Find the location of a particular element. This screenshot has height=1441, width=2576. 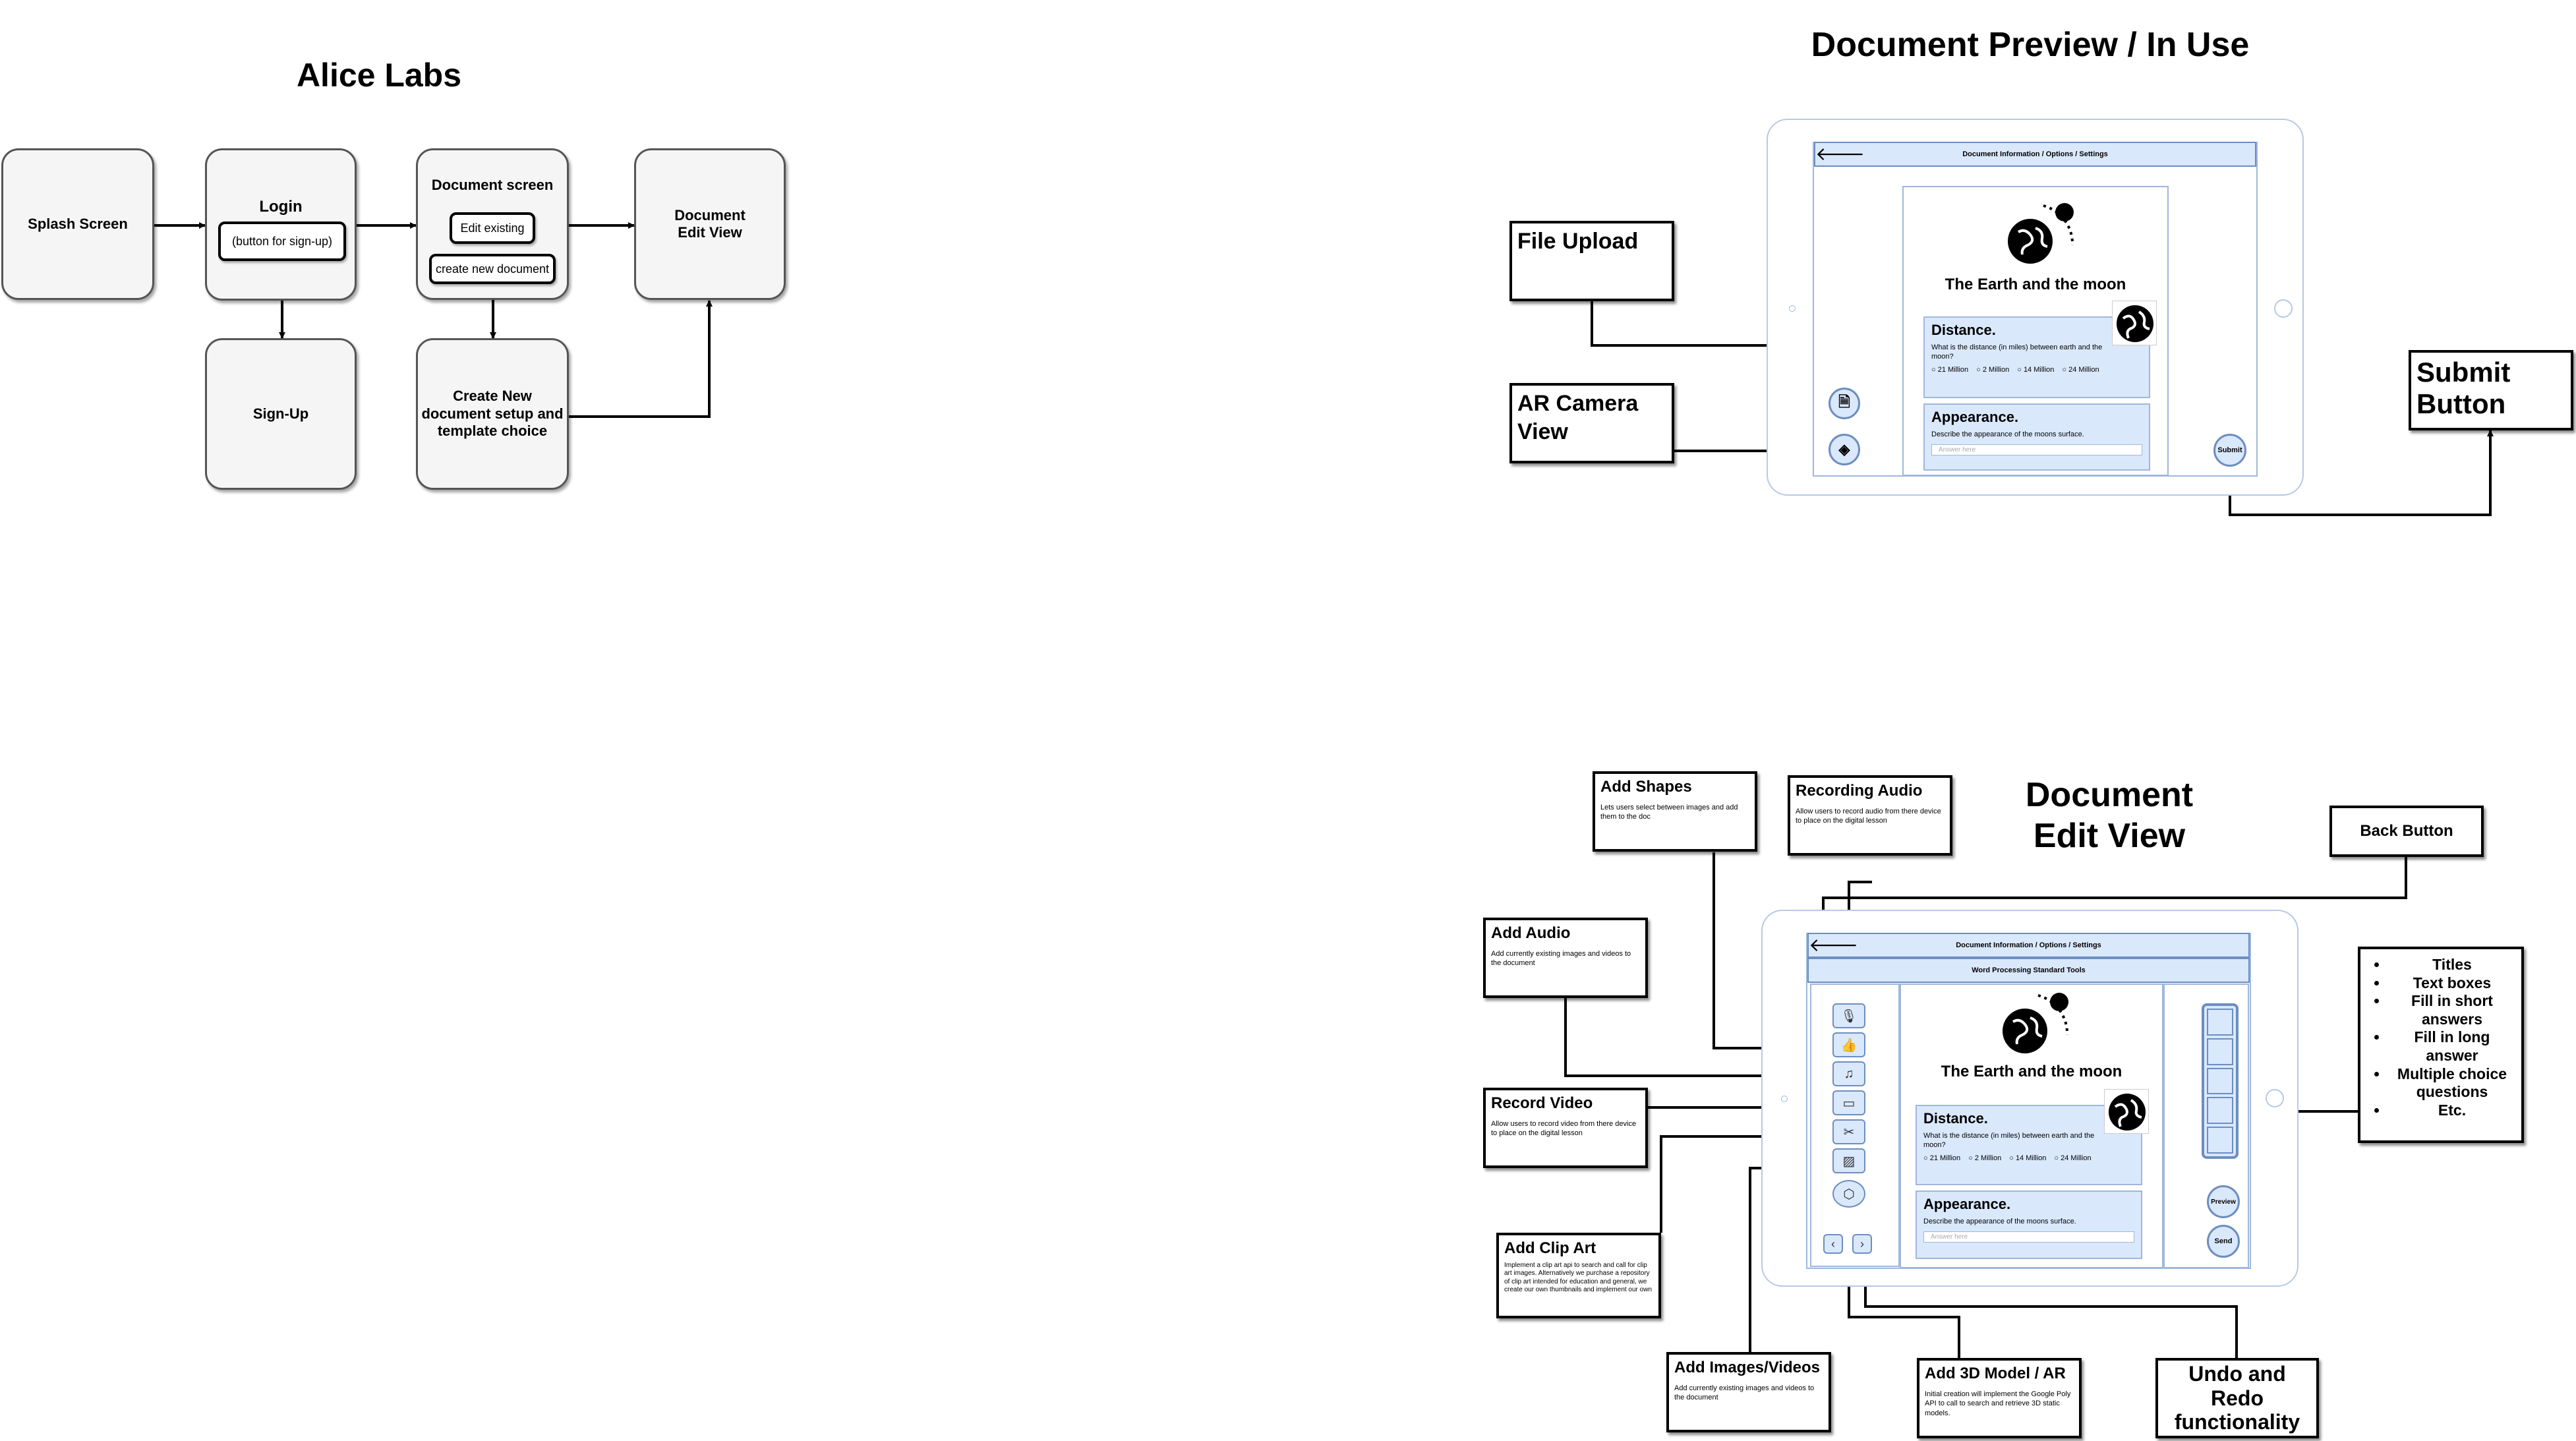

globe-icon is located at coordinates (2126, 1111).